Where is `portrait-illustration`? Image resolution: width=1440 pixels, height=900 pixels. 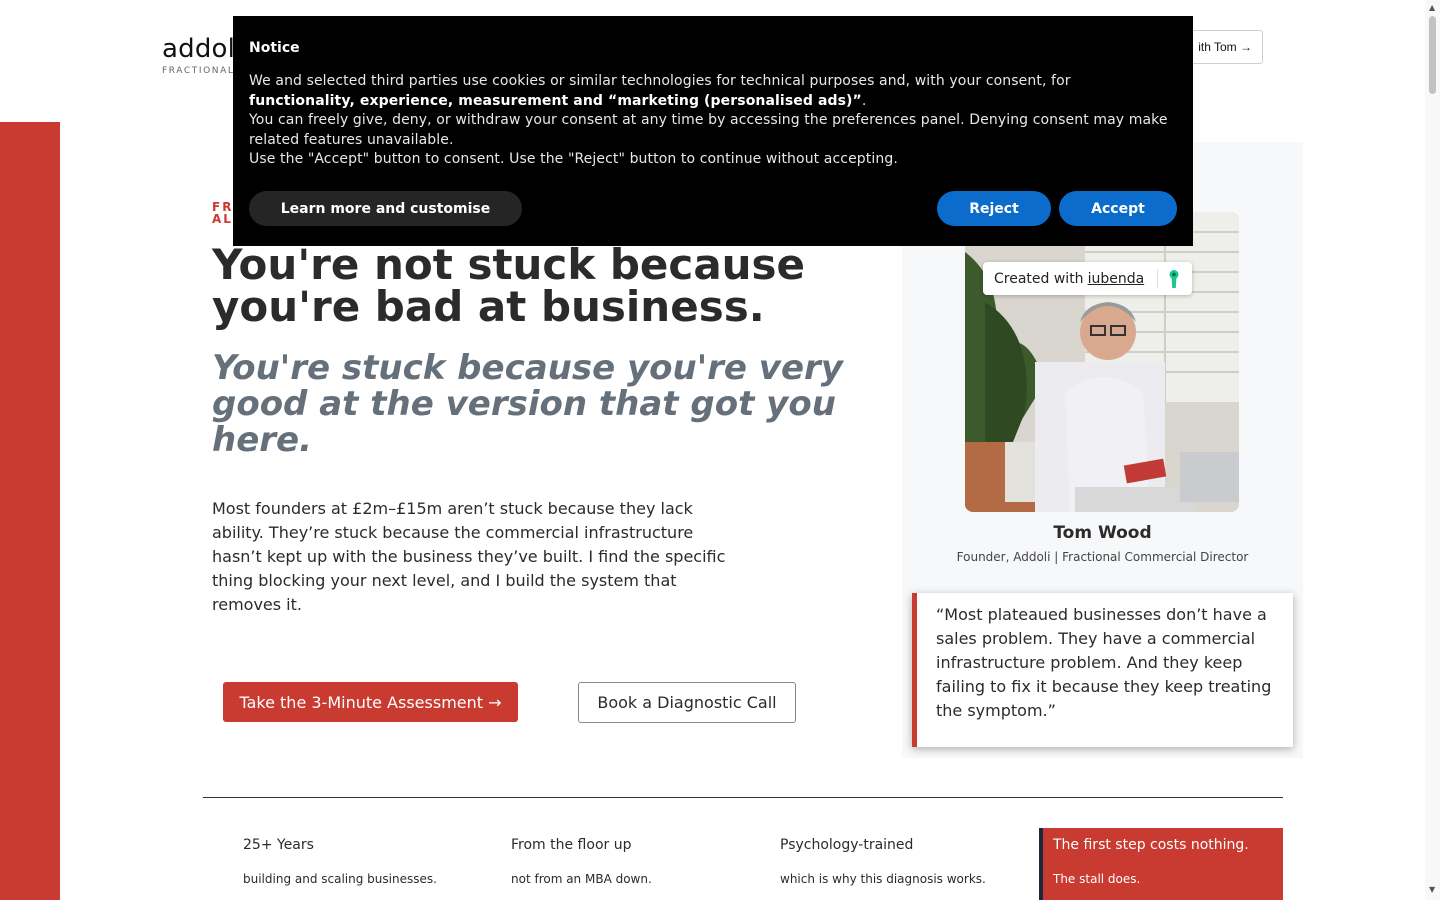 portrait-illustration is located at coordinates (1102, 362).